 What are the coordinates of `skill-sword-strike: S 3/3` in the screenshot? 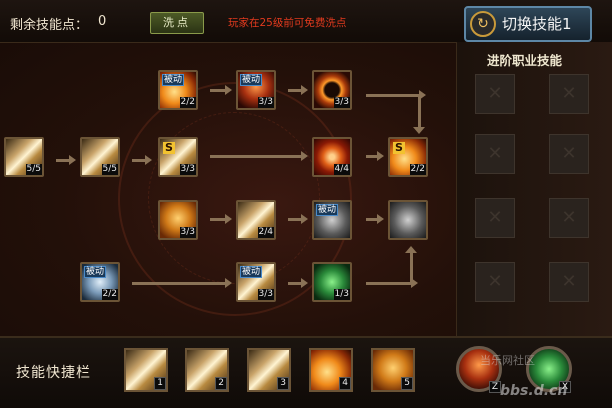 It's located at (178, 157).